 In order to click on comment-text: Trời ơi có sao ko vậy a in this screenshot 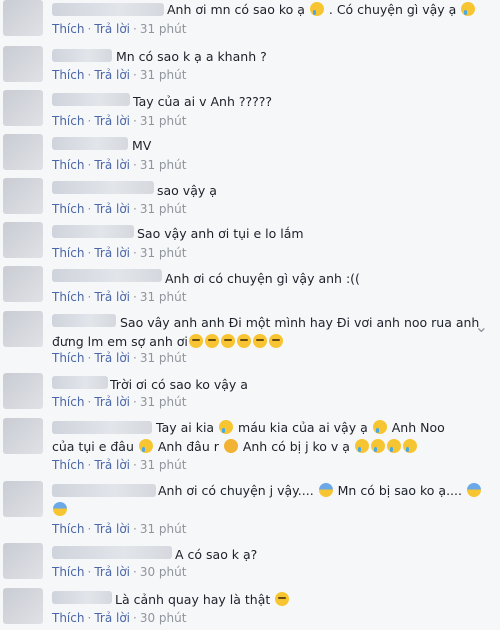, I will do `click(179, 384)`.